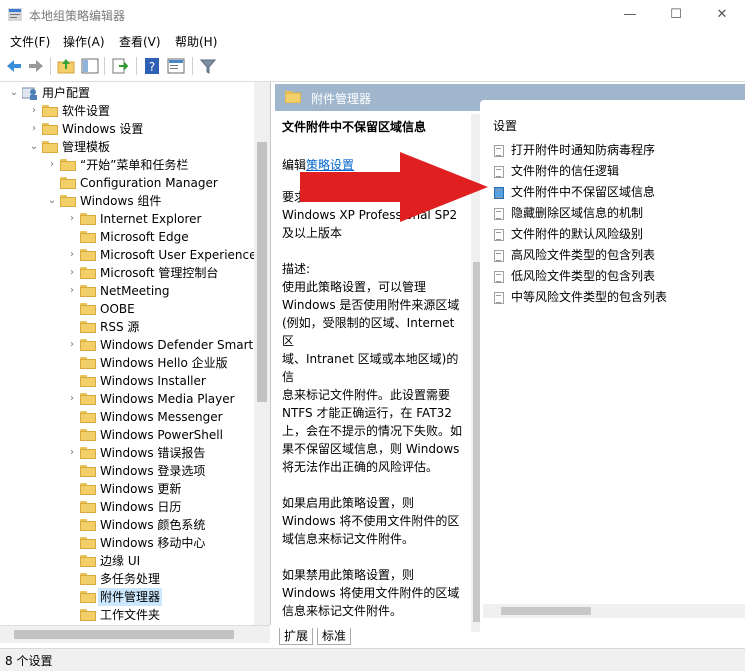 This screenshot has height=671, width=745. Describe the element at coordinates (84, 41) in the screenshot. I see `menu-action: 操作(A)` at that location.